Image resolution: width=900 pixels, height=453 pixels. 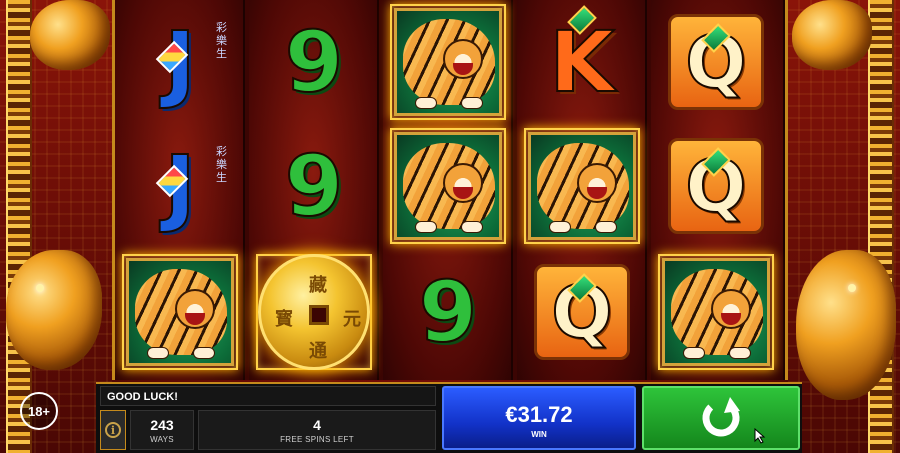 I want to click on spin-arrow-icon, so click(x=721, y=417).